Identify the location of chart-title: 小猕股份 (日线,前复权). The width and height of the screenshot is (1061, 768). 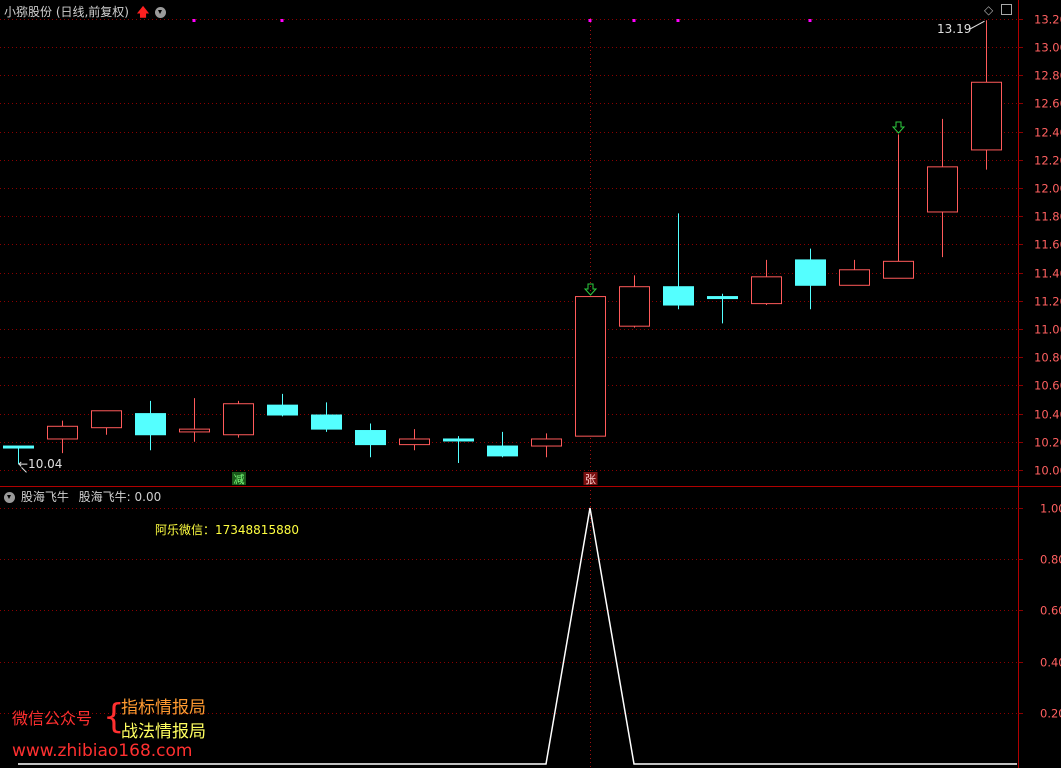
(66, 12).